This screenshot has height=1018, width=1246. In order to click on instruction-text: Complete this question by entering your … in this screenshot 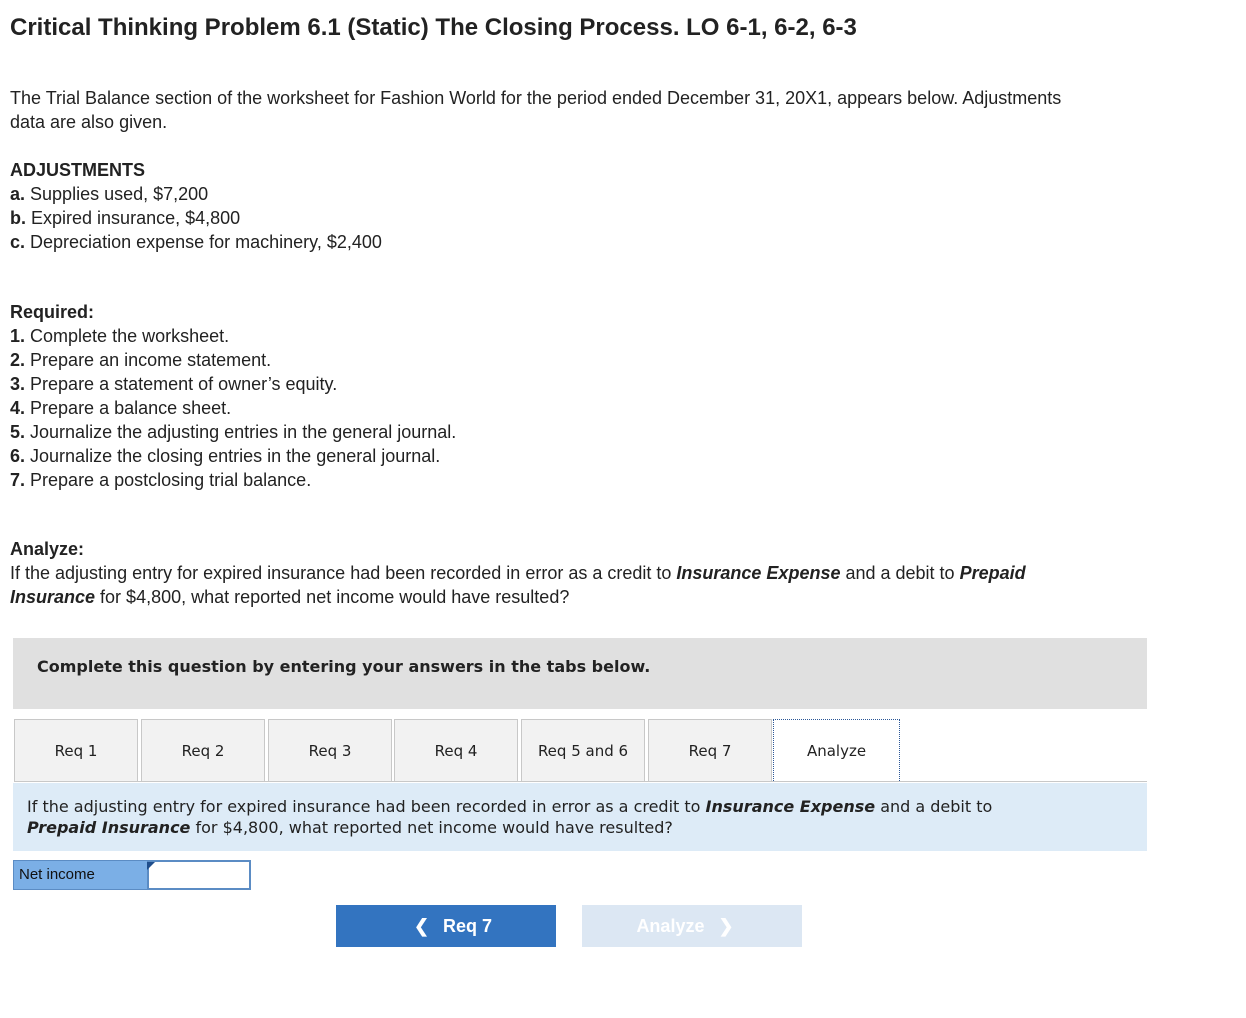, I will do `click(344, 666)`.